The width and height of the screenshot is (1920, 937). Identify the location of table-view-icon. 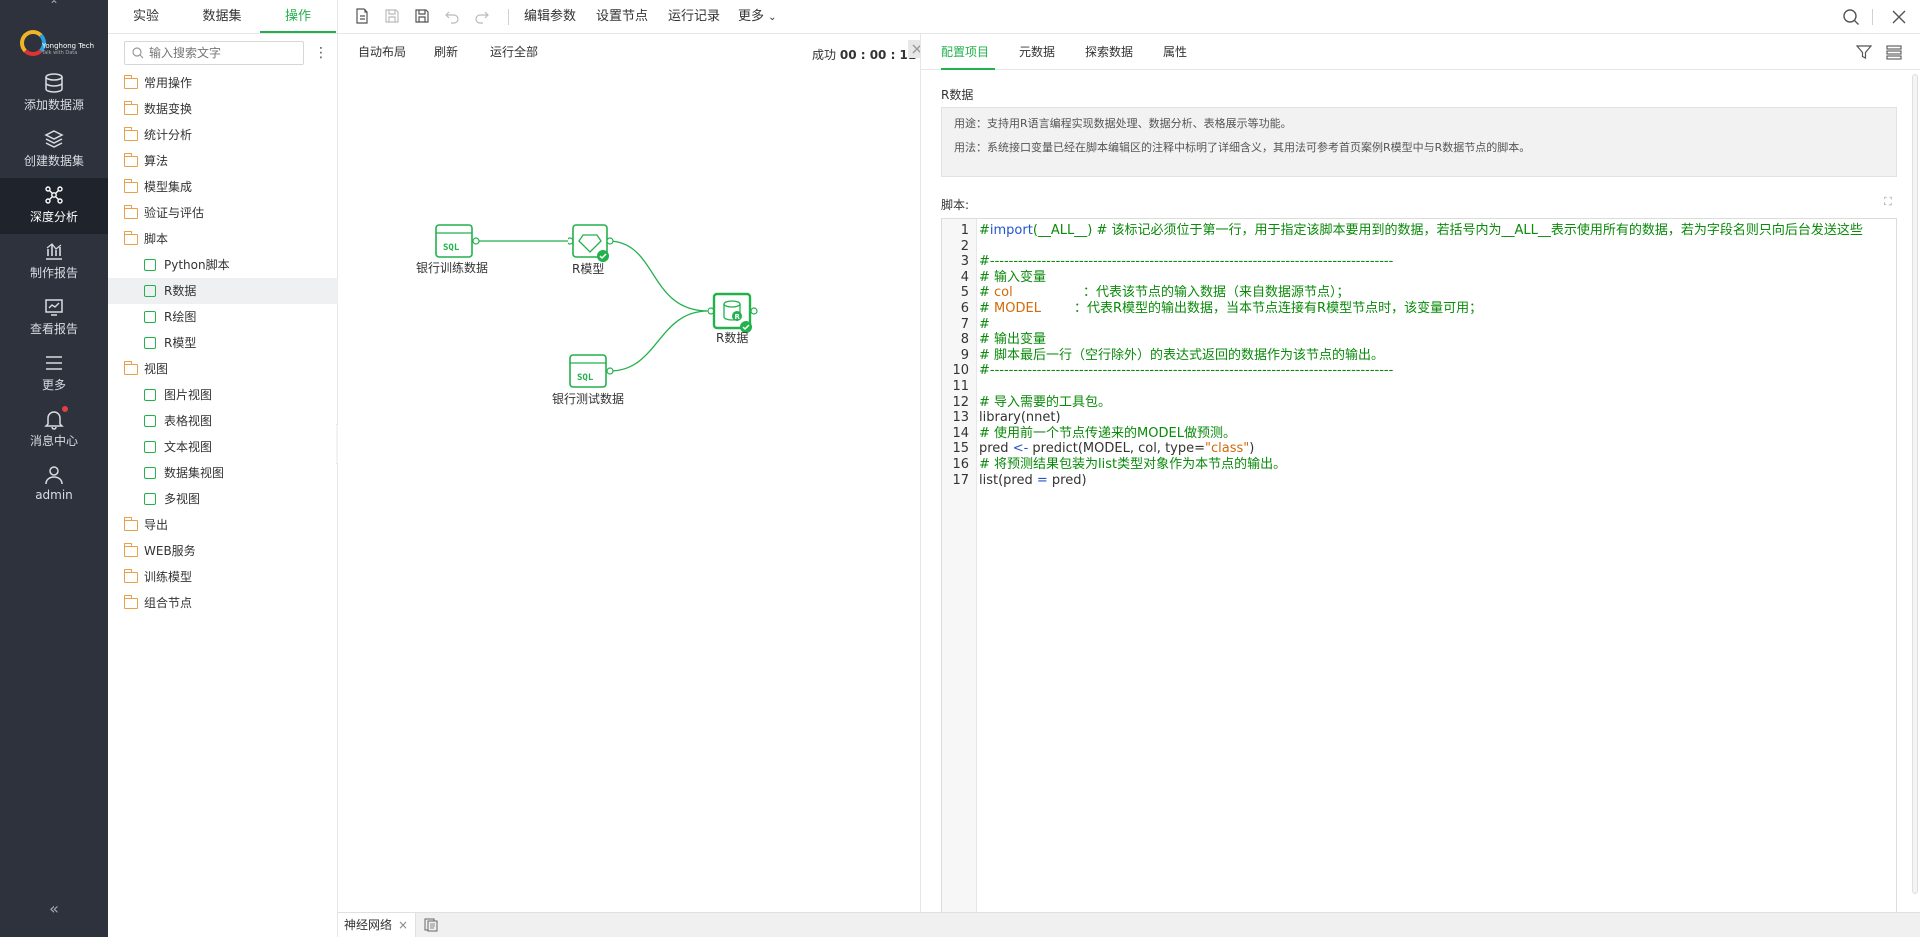
(150, 421).